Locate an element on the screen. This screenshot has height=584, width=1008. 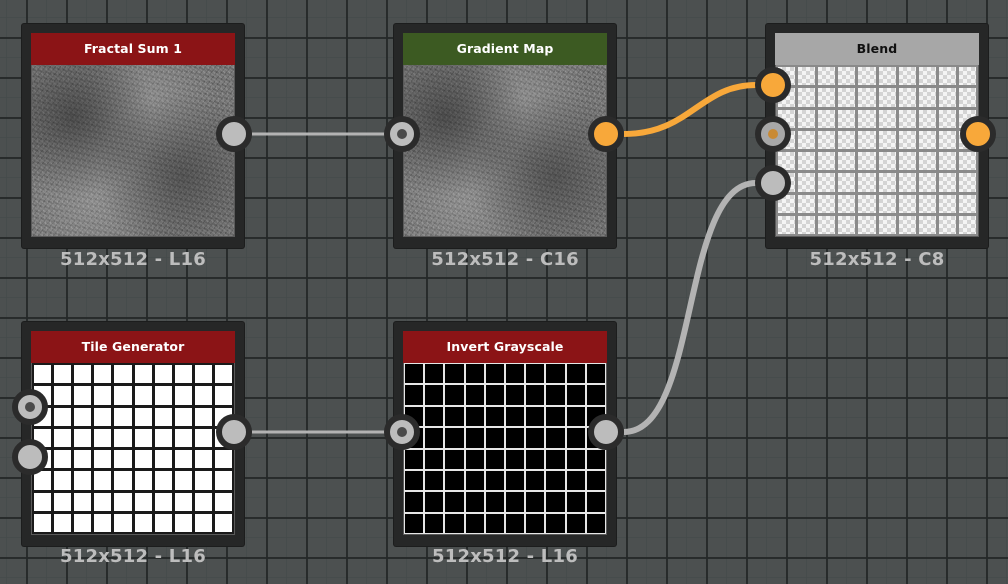
node-title: Blend is located at coordinates (877, 49).